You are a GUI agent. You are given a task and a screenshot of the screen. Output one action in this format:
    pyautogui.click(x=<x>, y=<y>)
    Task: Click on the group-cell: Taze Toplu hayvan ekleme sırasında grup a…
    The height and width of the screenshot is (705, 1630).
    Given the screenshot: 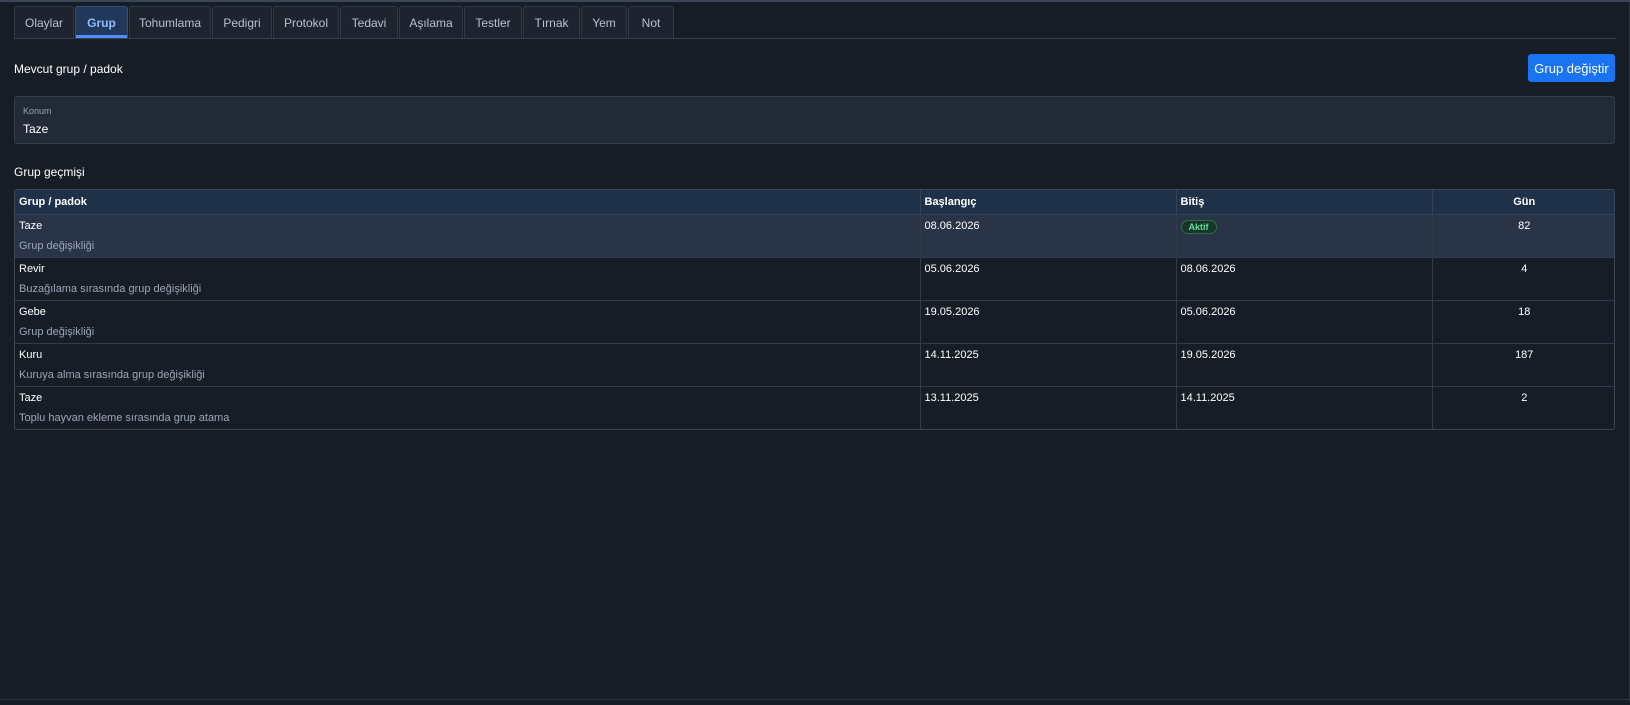 What is the action you would take?
    pyautogui.click(x=468, y=407)
    